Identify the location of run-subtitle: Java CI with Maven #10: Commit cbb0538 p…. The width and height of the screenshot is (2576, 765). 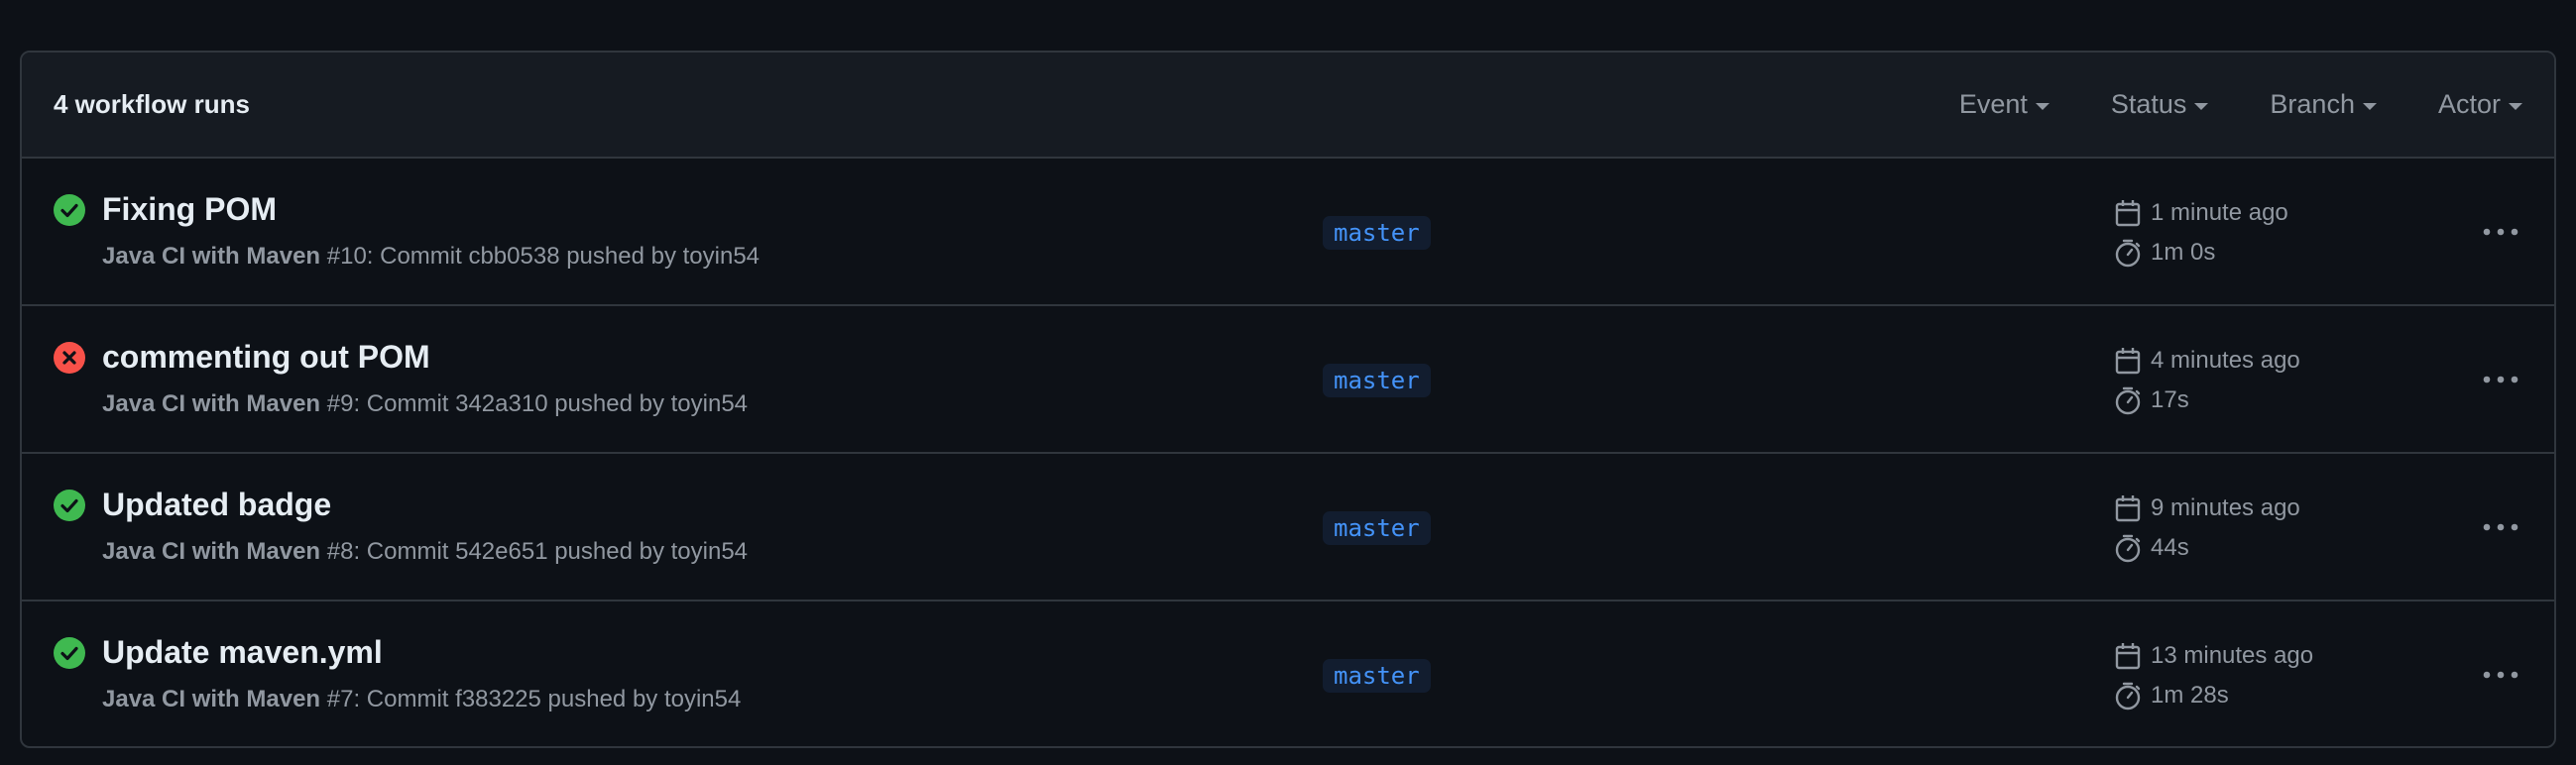
(431, 257).